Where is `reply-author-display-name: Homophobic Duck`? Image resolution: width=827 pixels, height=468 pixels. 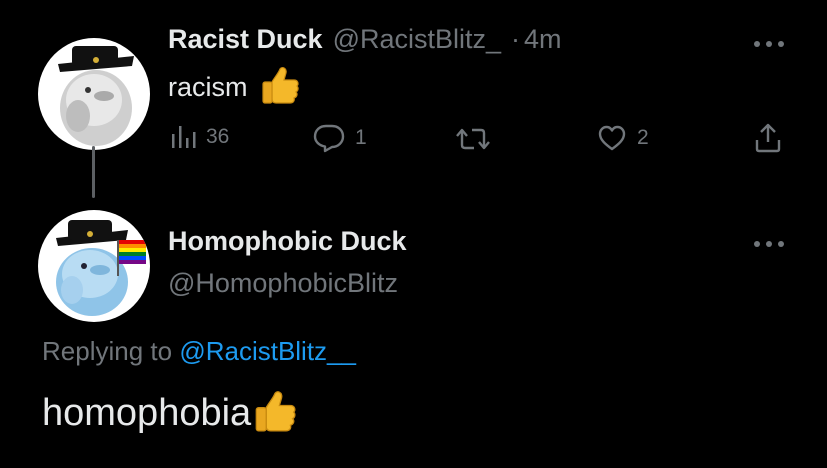
reply-author-display-name: Homophobic Duck is located at coordinates (287, 241).